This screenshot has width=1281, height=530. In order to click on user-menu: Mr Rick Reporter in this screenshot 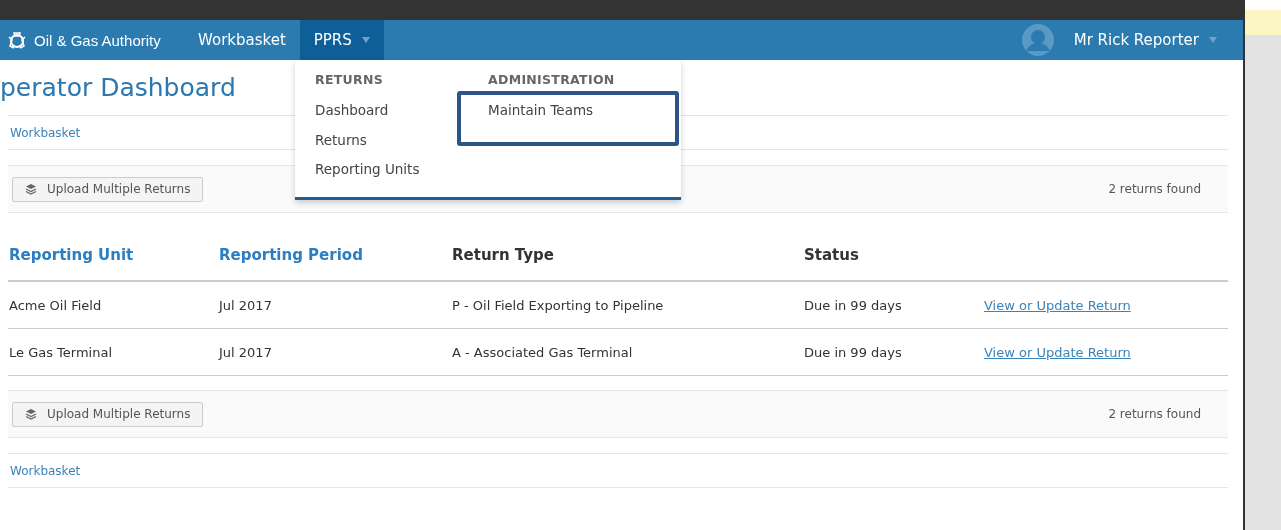, I will do `click(1136, 40)`.